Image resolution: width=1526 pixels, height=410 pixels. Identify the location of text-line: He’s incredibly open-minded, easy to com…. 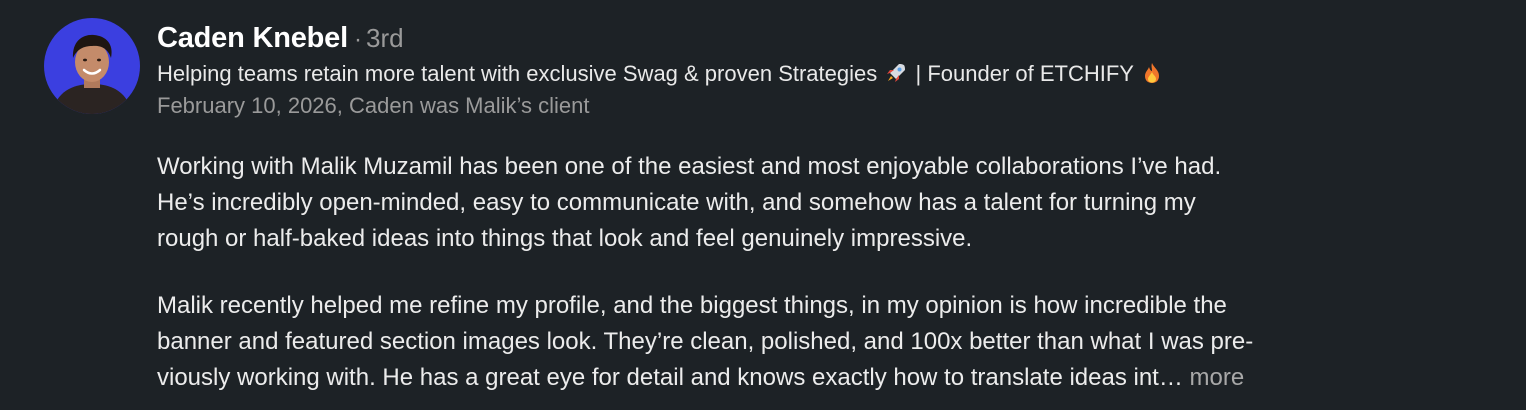
(676, 202).